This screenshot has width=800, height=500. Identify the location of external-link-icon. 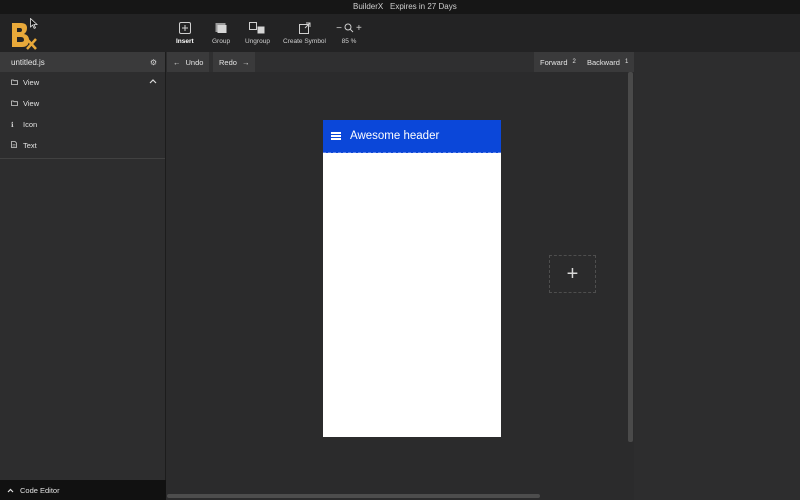
(304, 28).